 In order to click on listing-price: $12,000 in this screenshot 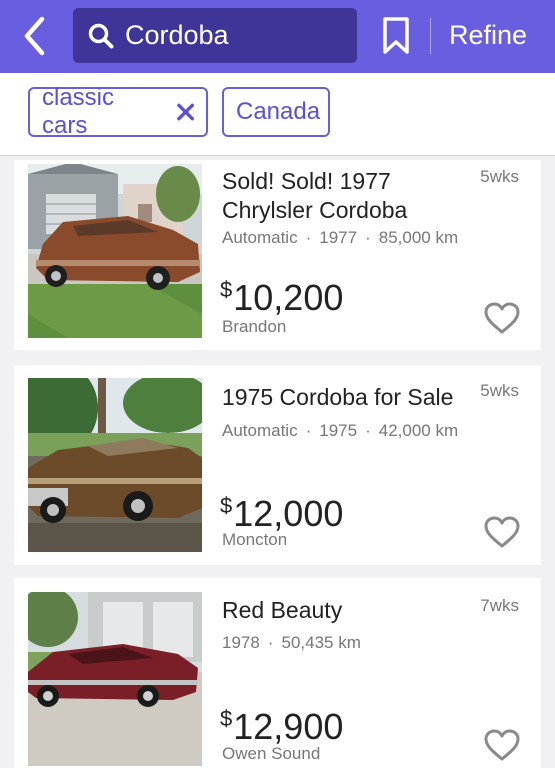, I will do `click(281, 510)`.